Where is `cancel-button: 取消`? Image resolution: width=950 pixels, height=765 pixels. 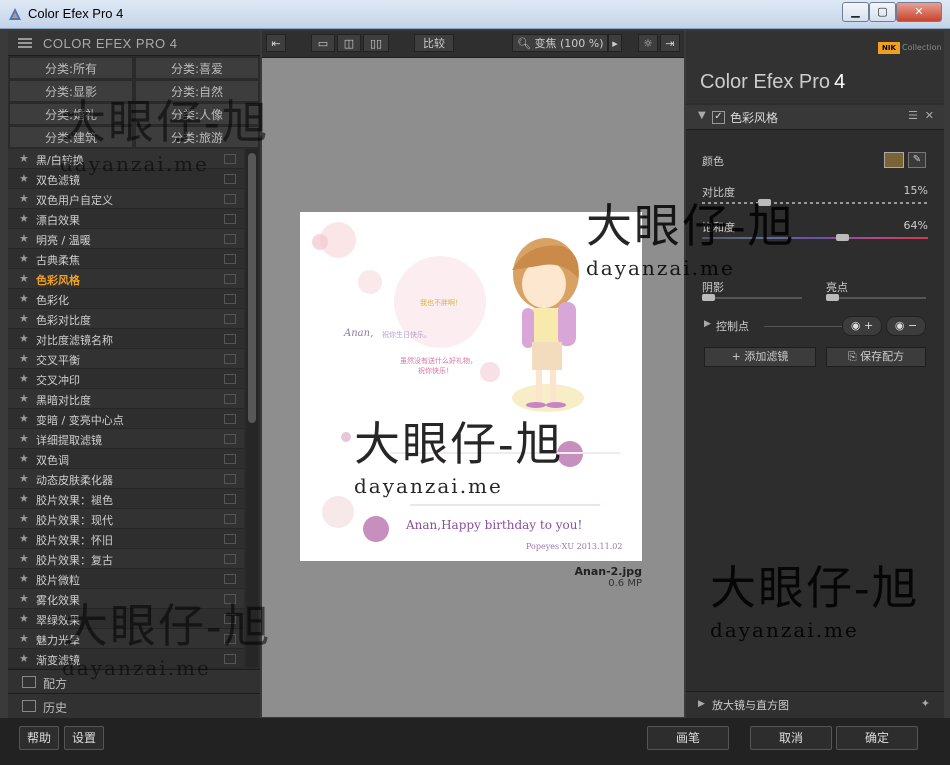 cancel-button: 取消 is located at coordinates (791, 738).